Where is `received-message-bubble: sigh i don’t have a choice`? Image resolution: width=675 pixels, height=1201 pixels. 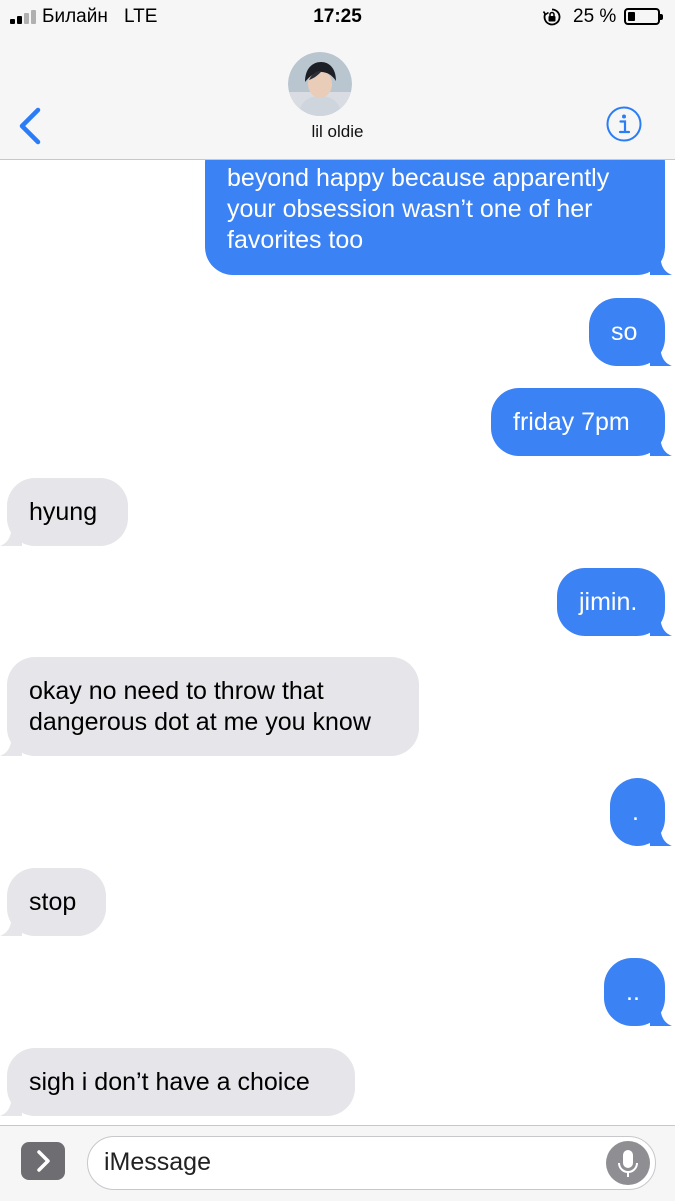 received-message-bubble: sigh i don’t have a choice is located at coordinates (177, 1082).